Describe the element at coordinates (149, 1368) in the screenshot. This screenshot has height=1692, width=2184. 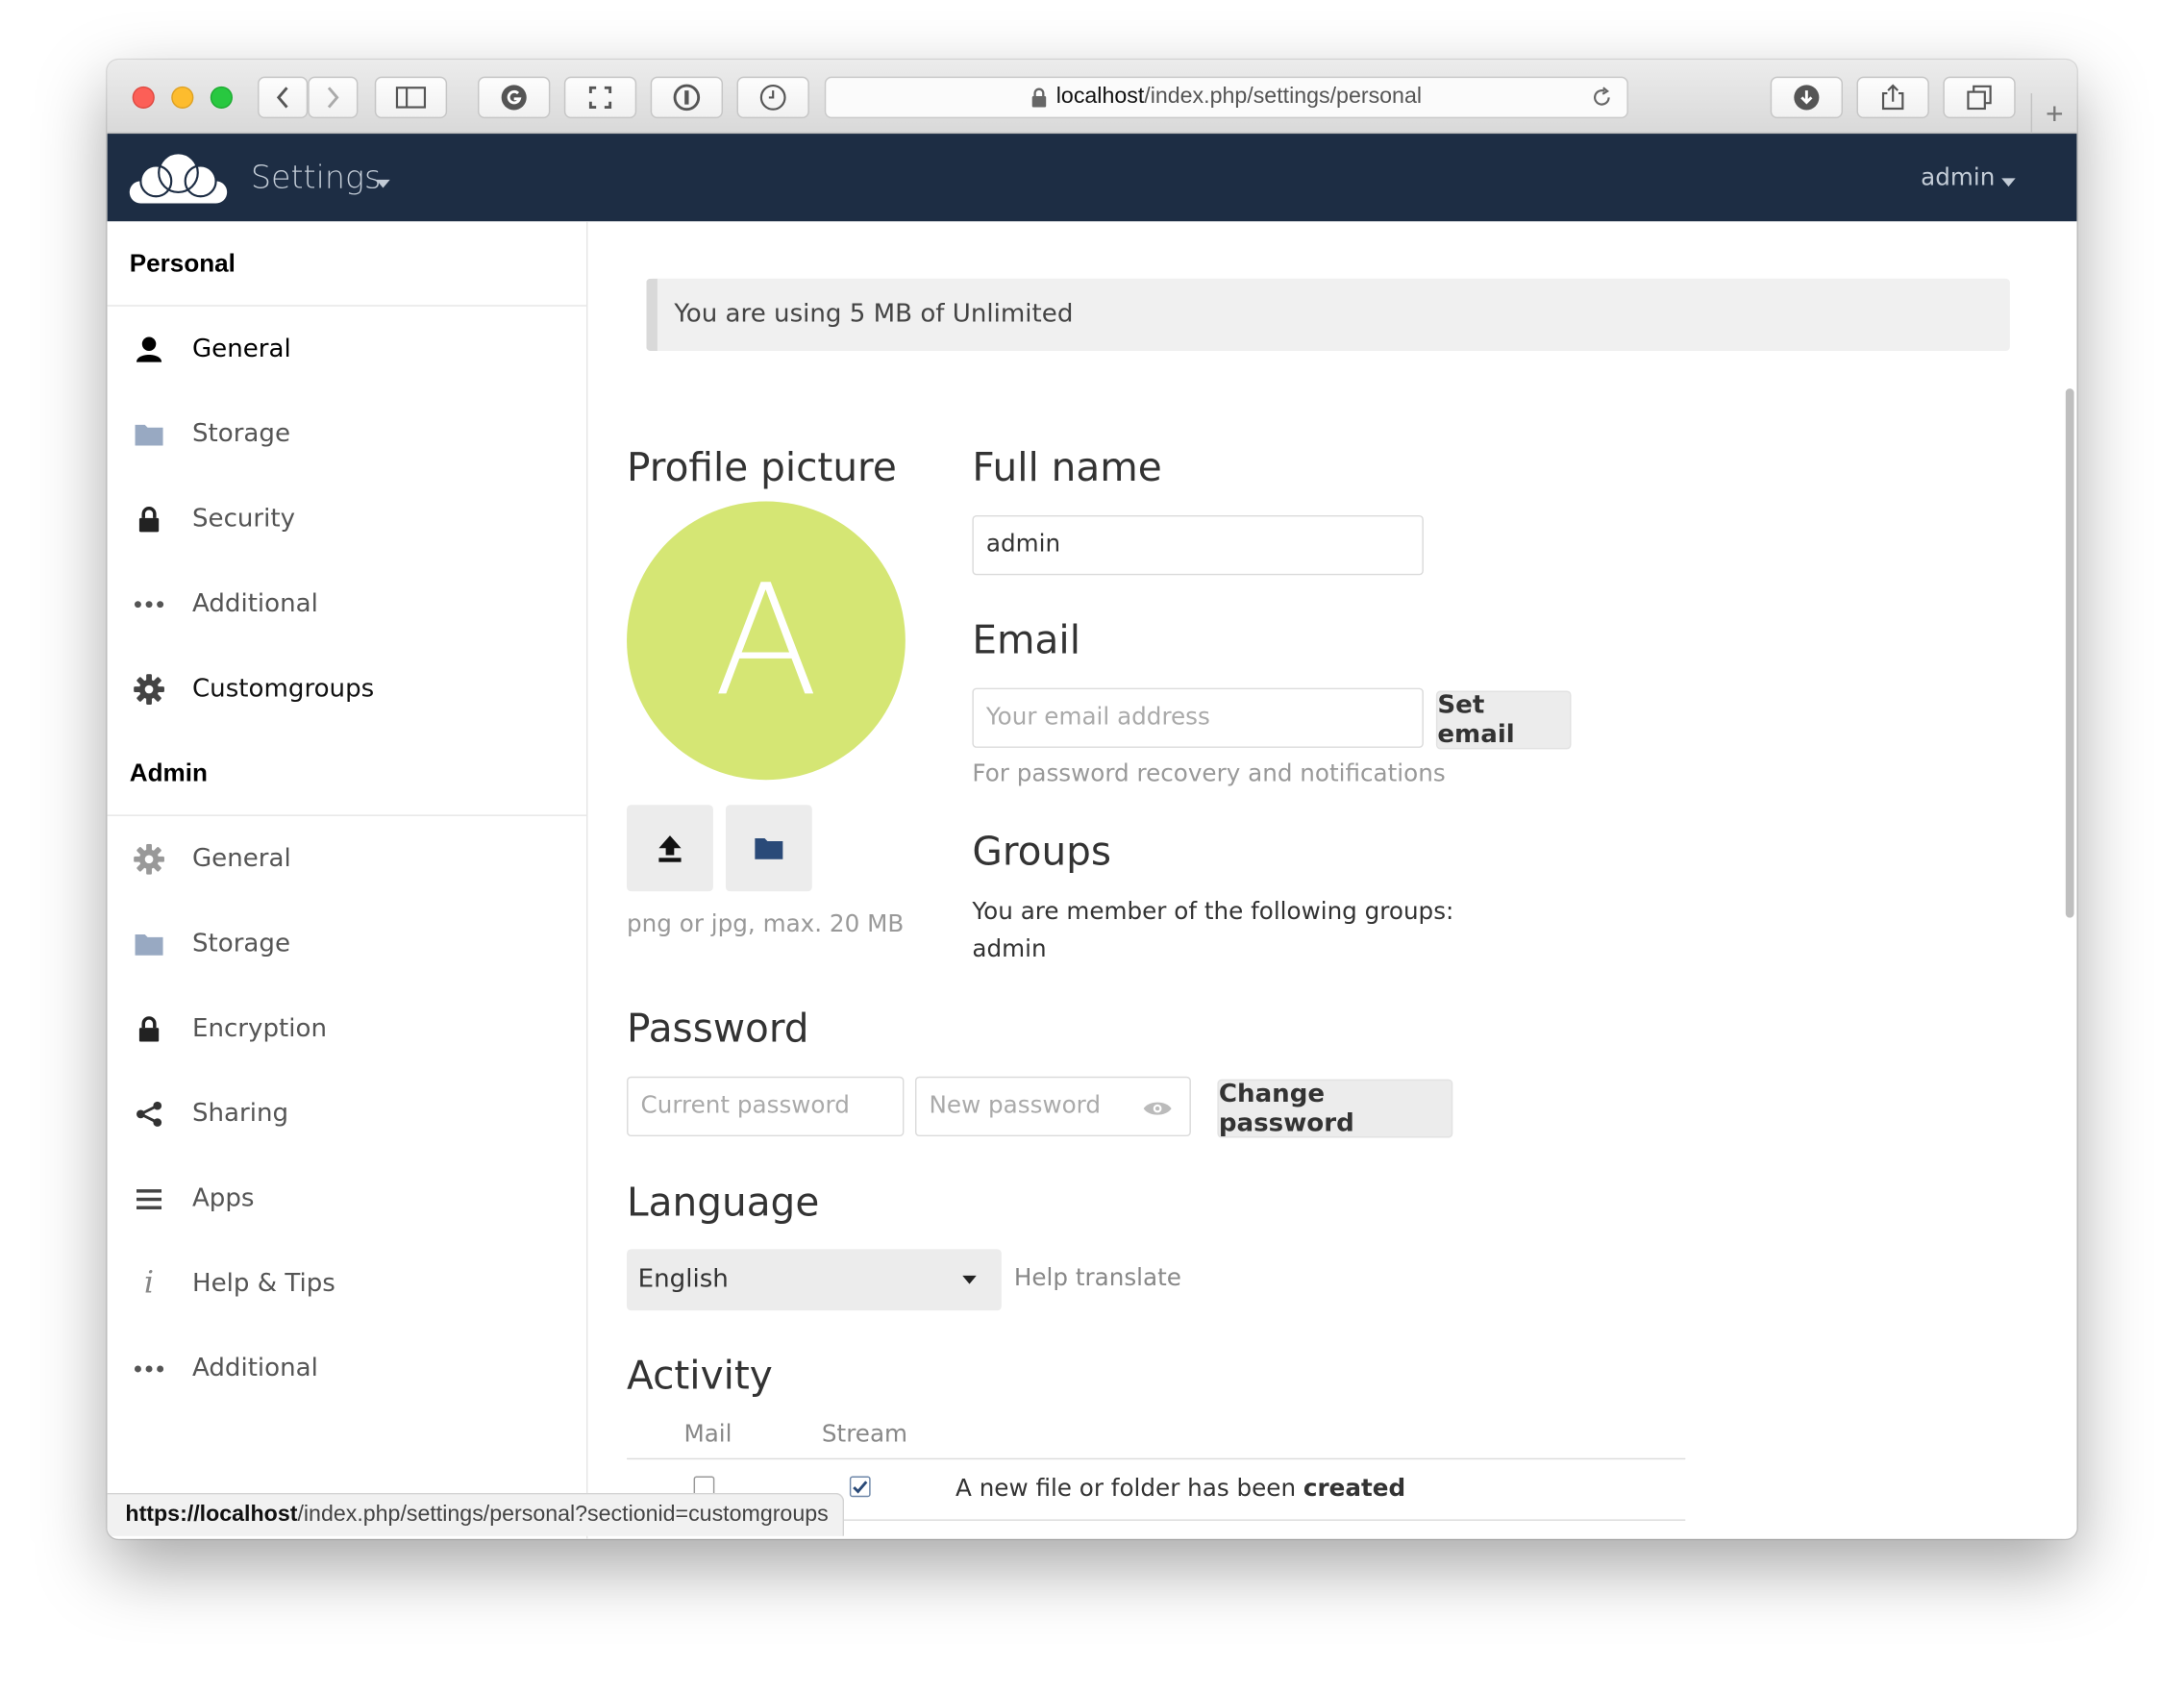
I see `more-icon` at that location.